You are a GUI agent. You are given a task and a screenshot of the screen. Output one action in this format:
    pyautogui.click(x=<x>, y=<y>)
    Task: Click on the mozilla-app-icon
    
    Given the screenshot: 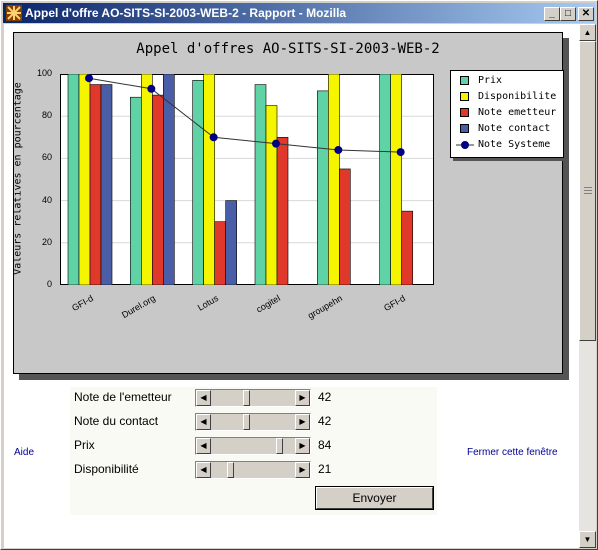 What is the action you would take?
    pyautogui.click(x=14, y=13)
    